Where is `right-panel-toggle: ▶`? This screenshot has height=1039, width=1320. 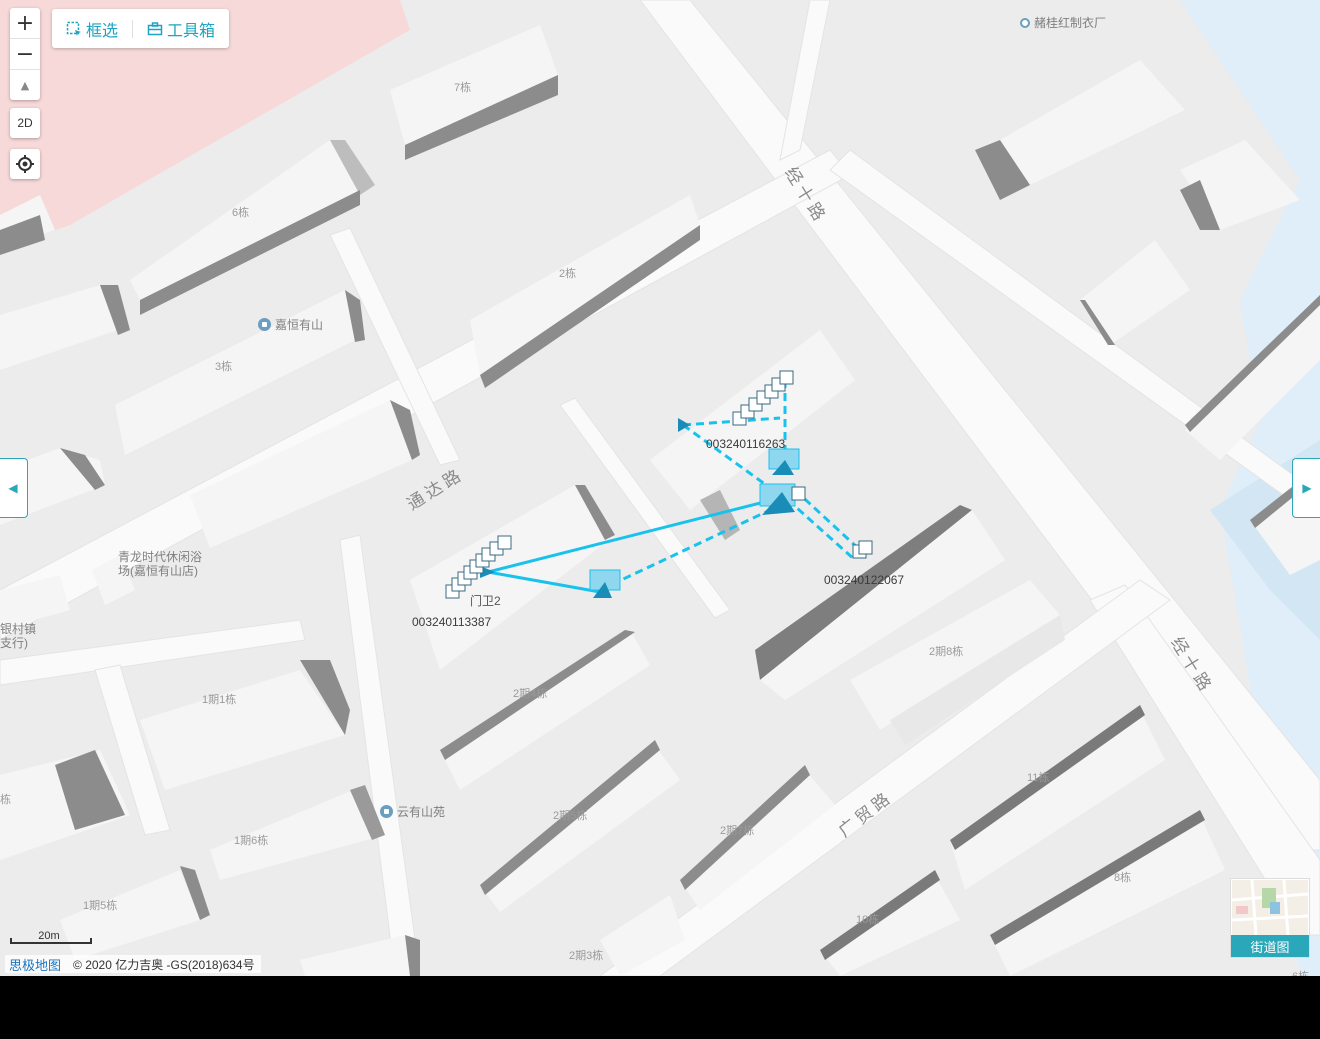
right-panel-toggle: ▶ is located at coordinates (1306, 488).